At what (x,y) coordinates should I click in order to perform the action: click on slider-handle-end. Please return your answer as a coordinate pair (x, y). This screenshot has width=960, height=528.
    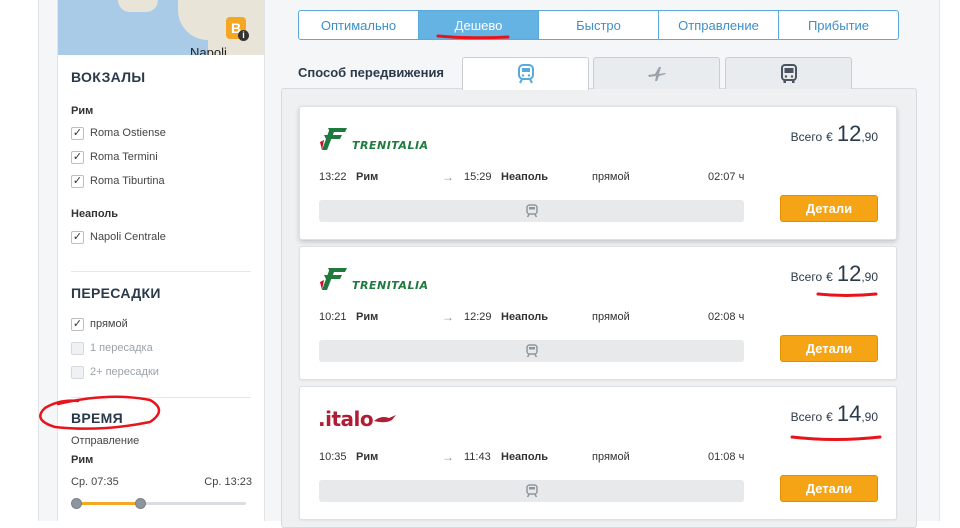
    Looking at the image, I should click on (140, 503).